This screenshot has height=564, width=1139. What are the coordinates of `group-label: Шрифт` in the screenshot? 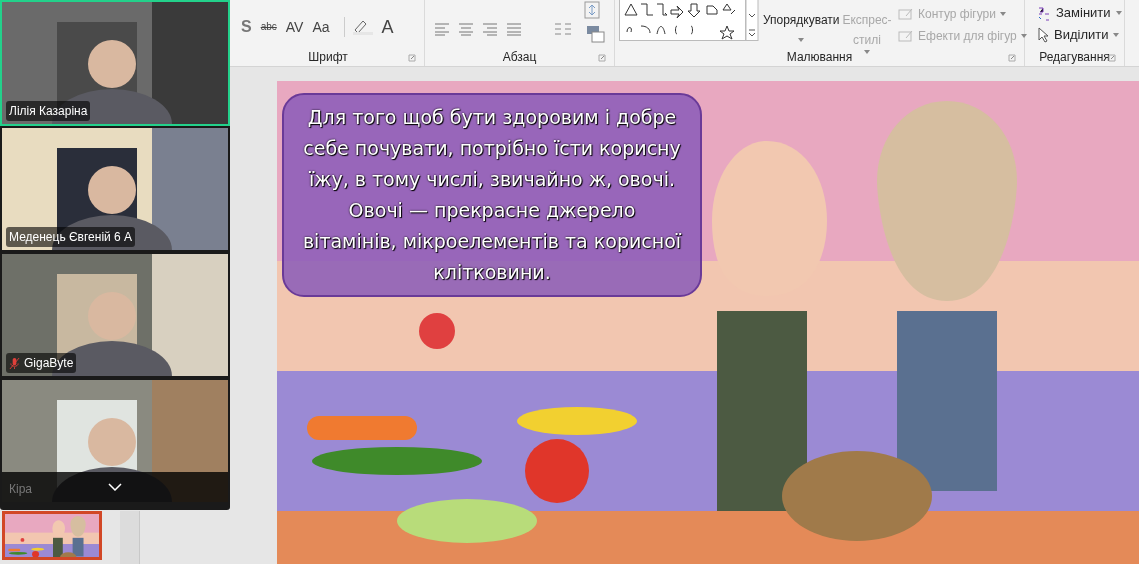 It's located at (328, 57).